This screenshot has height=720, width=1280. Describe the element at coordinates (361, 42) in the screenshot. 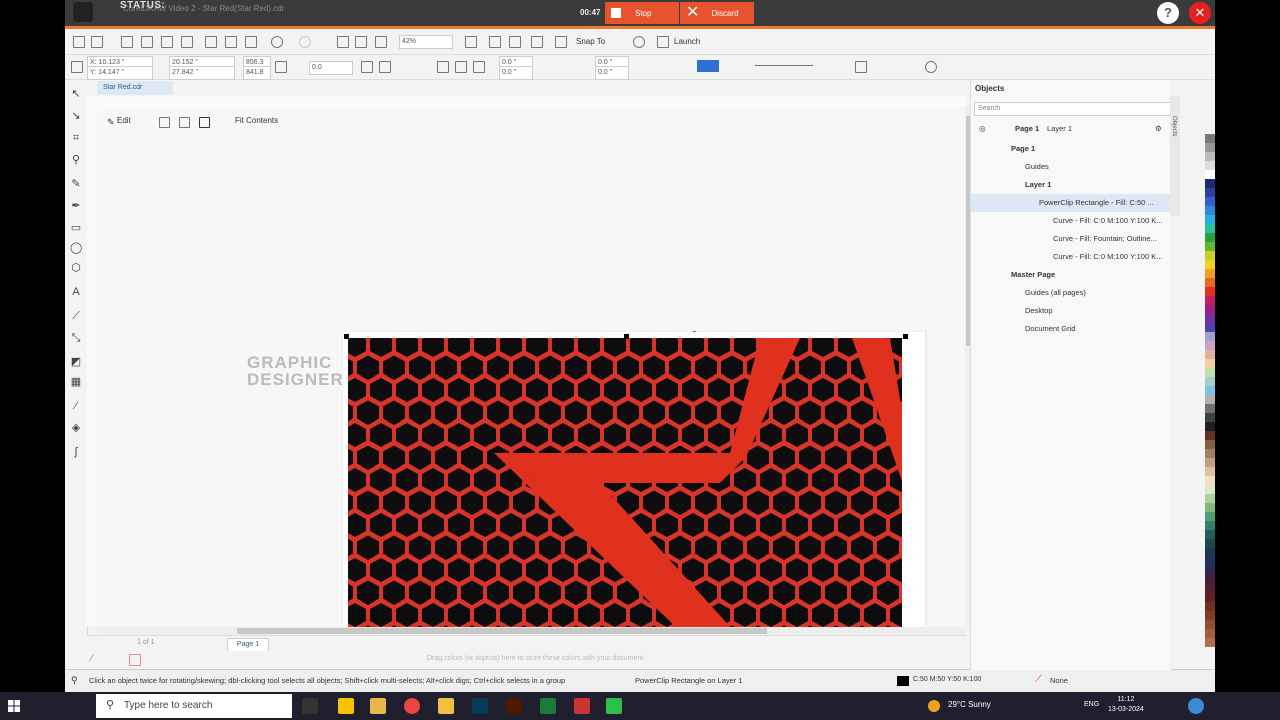

I see `export-icon` at that location.